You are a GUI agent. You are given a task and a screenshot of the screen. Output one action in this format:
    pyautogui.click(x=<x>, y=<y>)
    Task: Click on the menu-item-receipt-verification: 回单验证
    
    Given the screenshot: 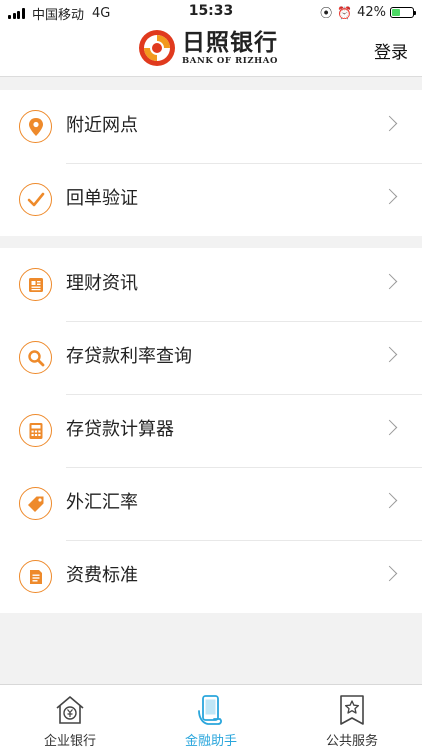 What is the action you would take?
    pyautogui.click(x=211, y=199)
    